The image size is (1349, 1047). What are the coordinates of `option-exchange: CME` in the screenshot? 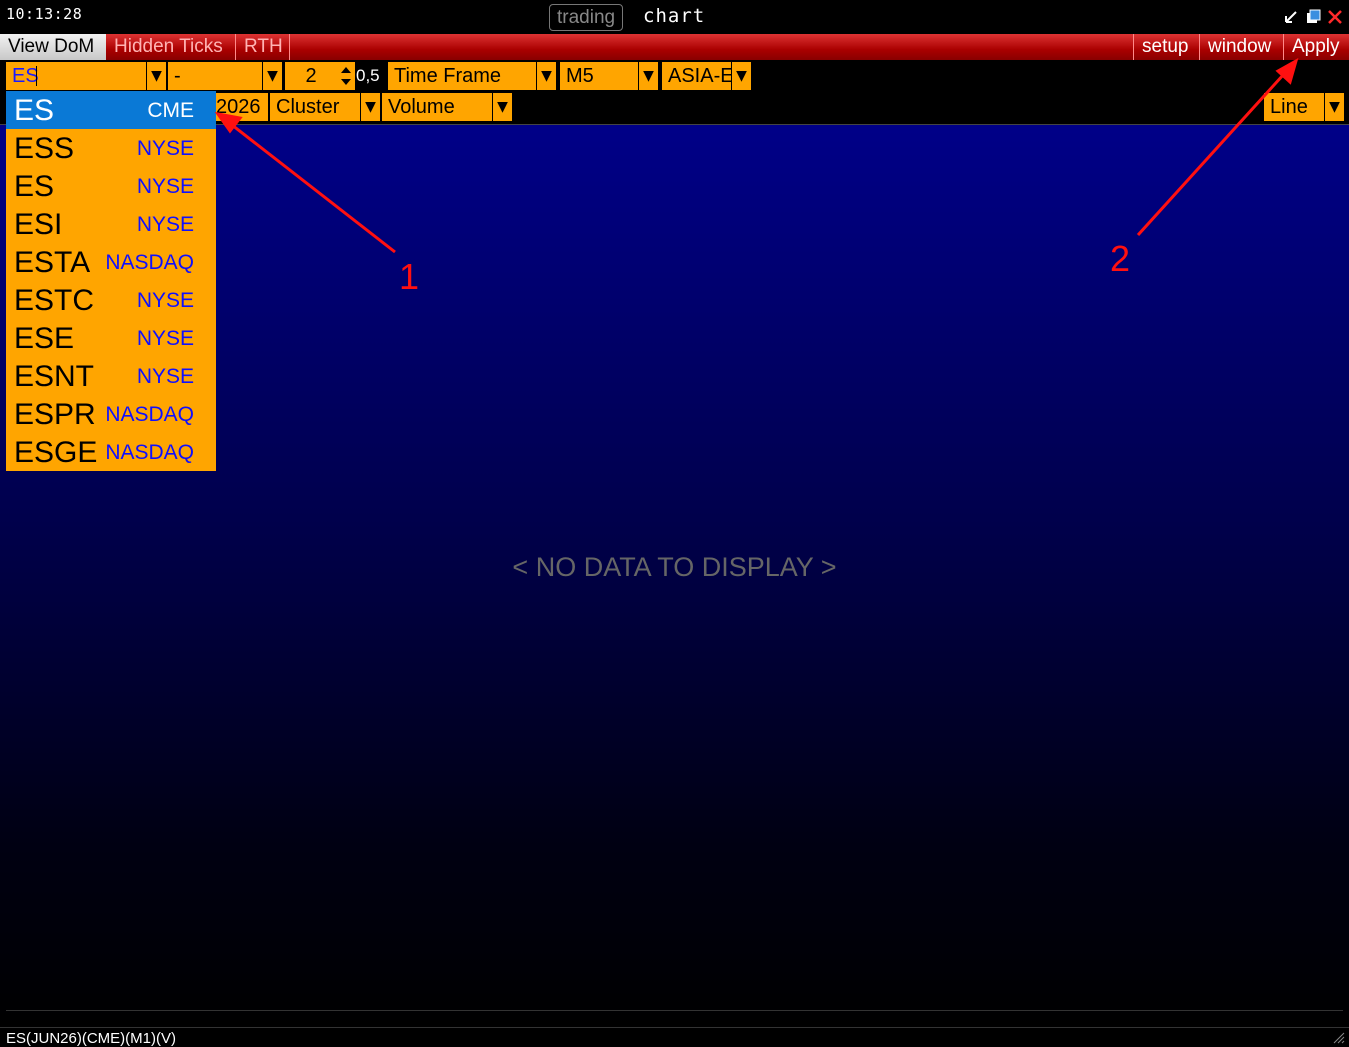 It's located at (170, 110).